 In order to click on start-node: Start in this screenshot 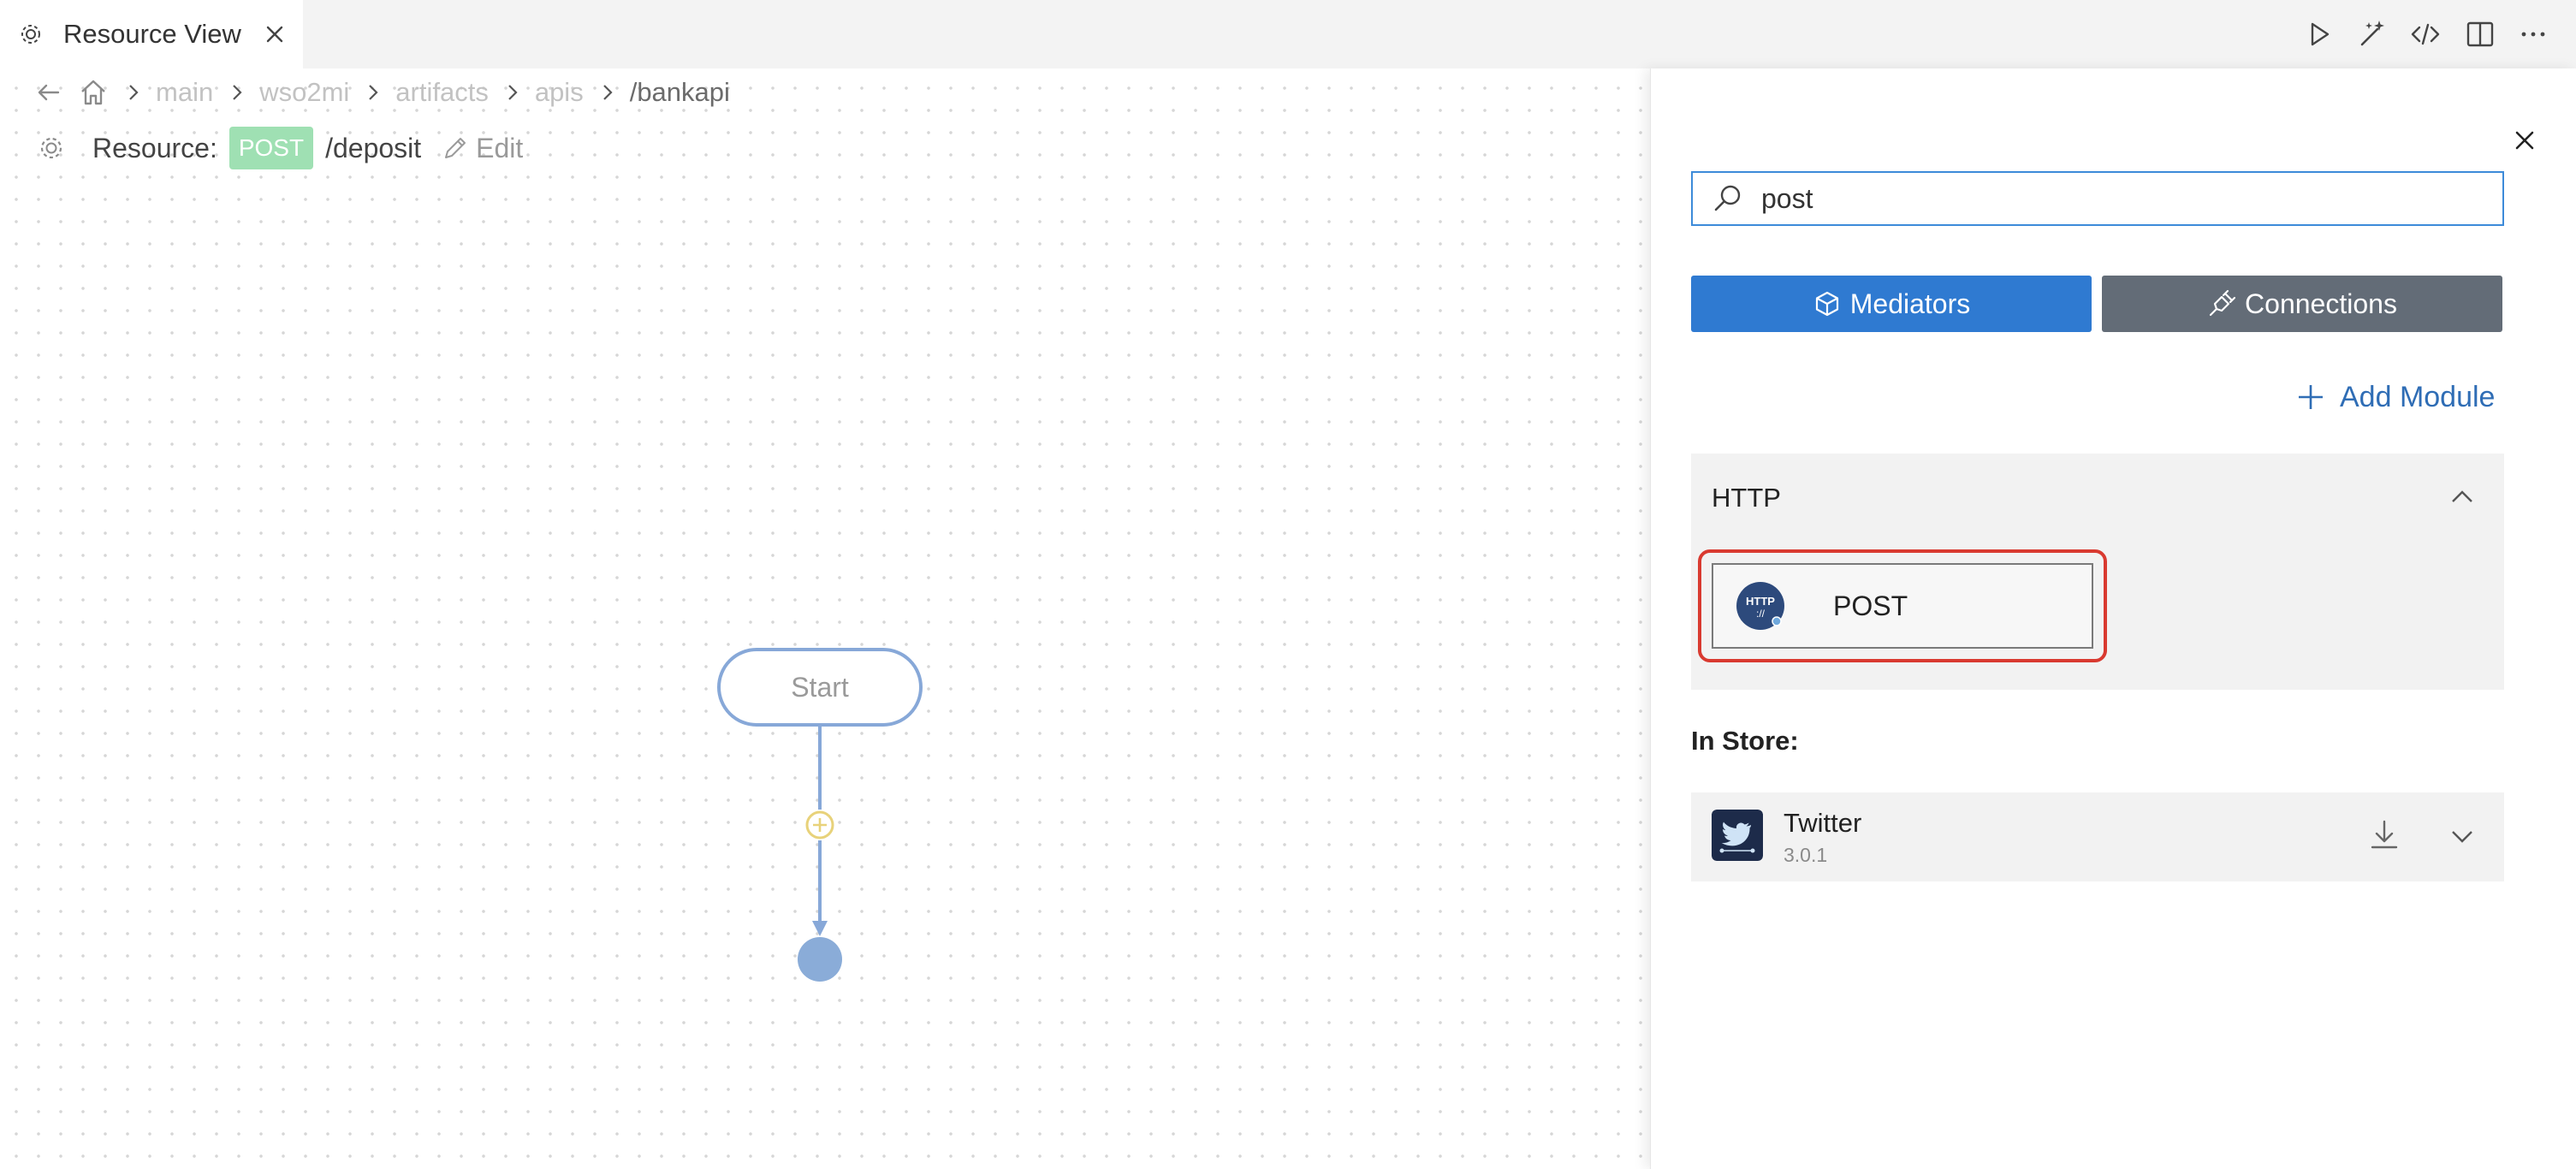, I will do `click(820, 687)`.